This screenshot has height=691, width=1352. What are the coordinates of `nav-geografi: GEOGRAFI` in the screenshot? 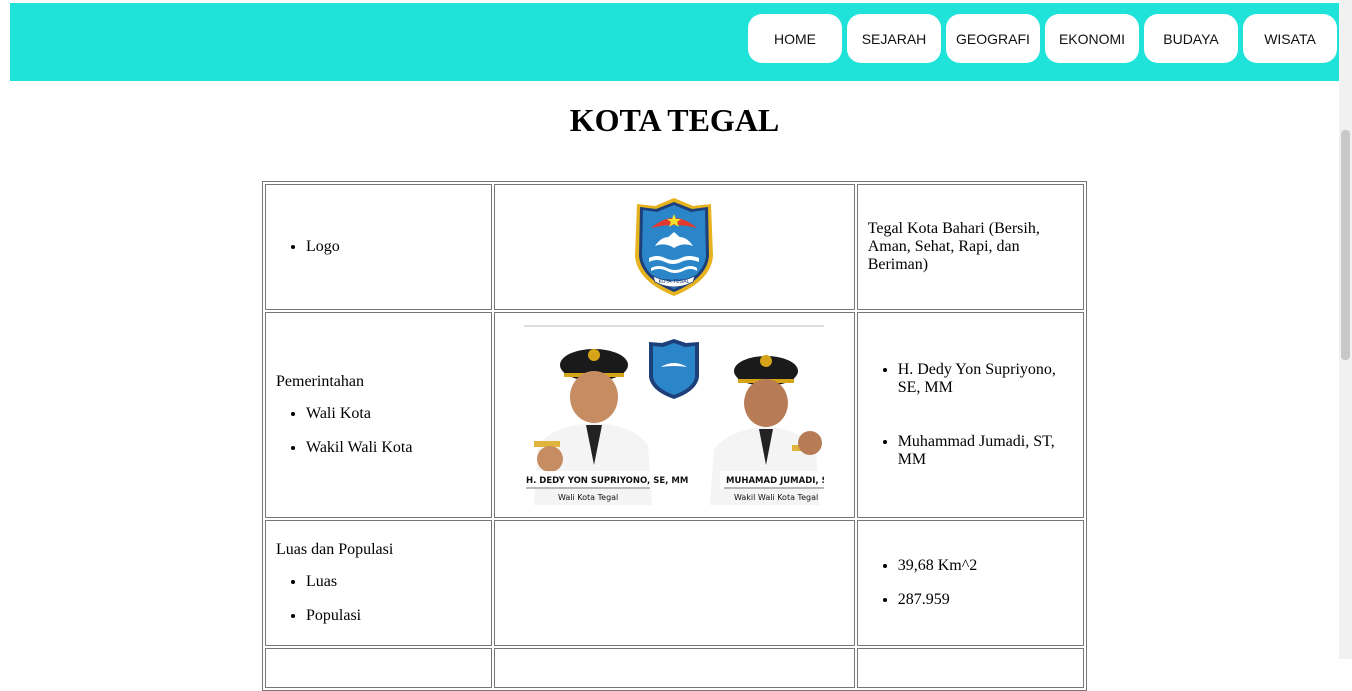 It's located at (993, 38).